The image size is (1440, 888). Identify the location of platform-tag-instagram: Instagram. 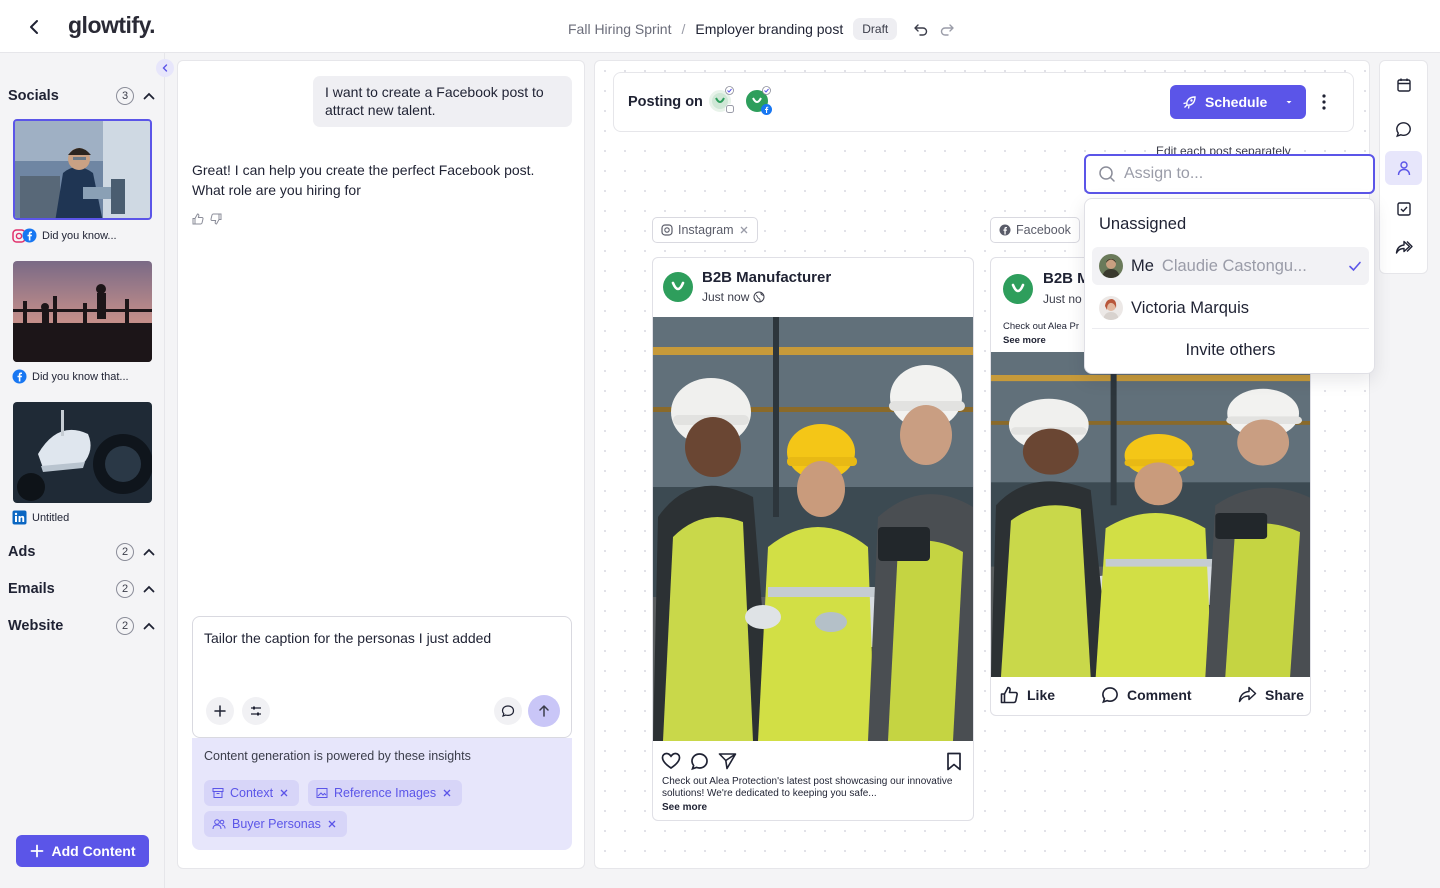
(705, 230).